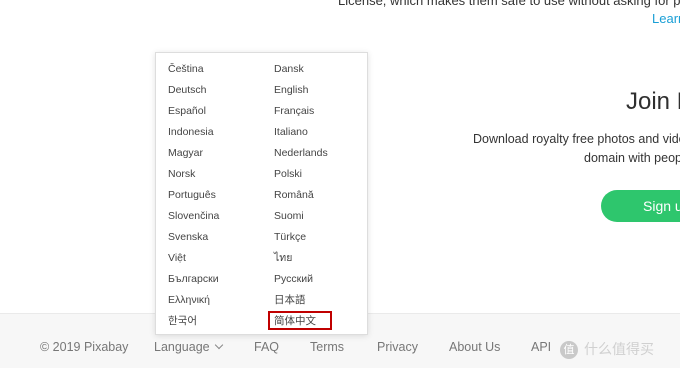  Describe the element at coordinates (291, 90) in the screenshot. I see `language-option: English` at that location.